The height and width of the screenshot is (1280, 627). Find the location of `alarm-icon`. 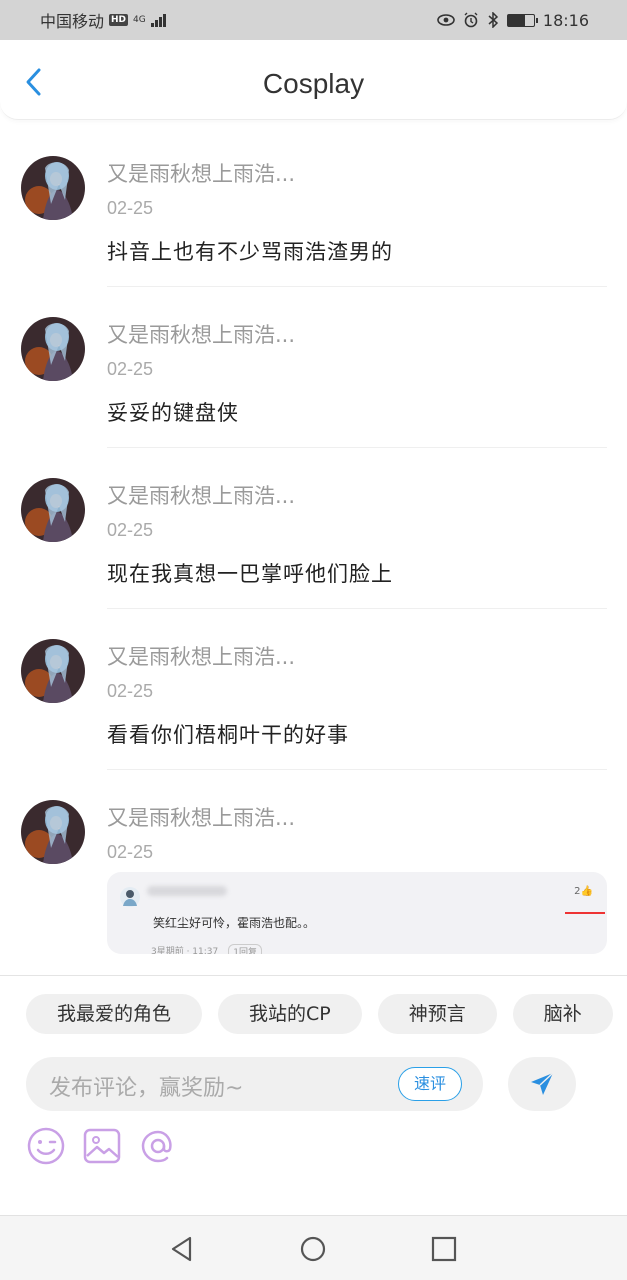

alarm-icon is located at coordinates (471, 20).